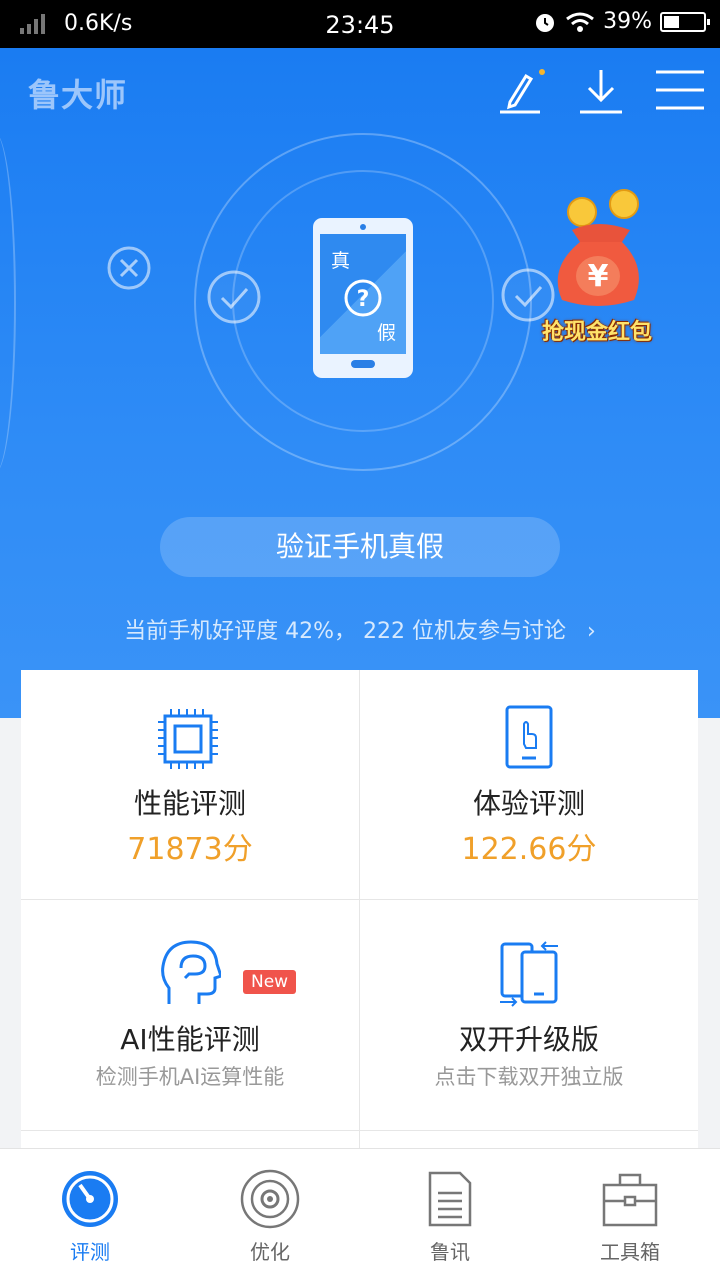 The height and width of the screenshot is (1281, 720). What do you see at coordinates (90, 1199) in the screenshot?
I see `speedometer-icon` at bounding box center [90, 1199].